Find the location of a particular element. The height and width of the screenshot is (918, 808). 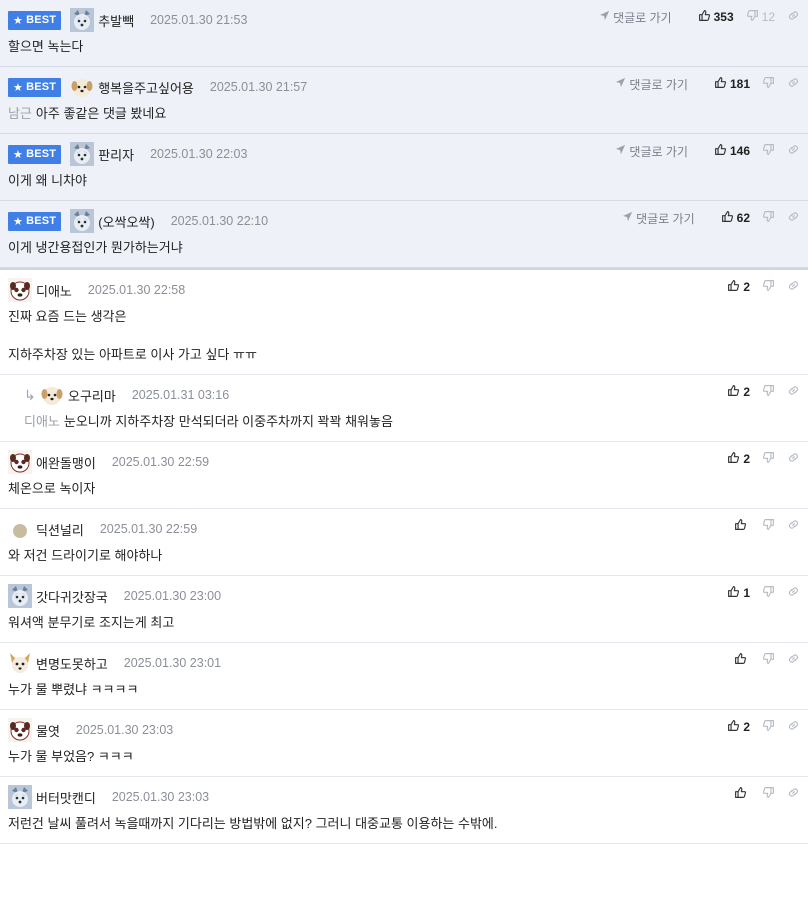

upvote-button: 146 is located at coordinates (732, 151).